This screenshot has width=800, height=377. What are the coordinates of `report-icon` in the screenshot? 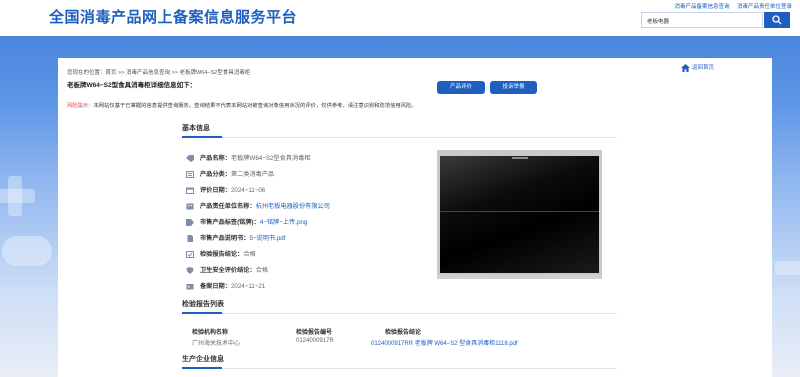 It's located at (190, 254).